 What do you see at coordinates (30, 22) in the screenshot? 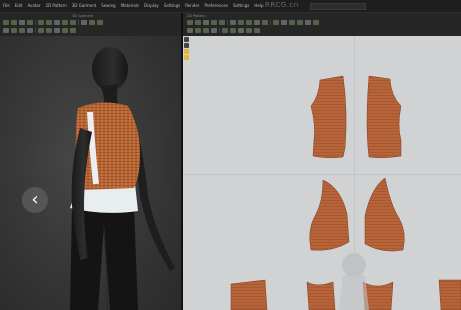
I see `pin-tool-icon` at bounding box center [30, 22].